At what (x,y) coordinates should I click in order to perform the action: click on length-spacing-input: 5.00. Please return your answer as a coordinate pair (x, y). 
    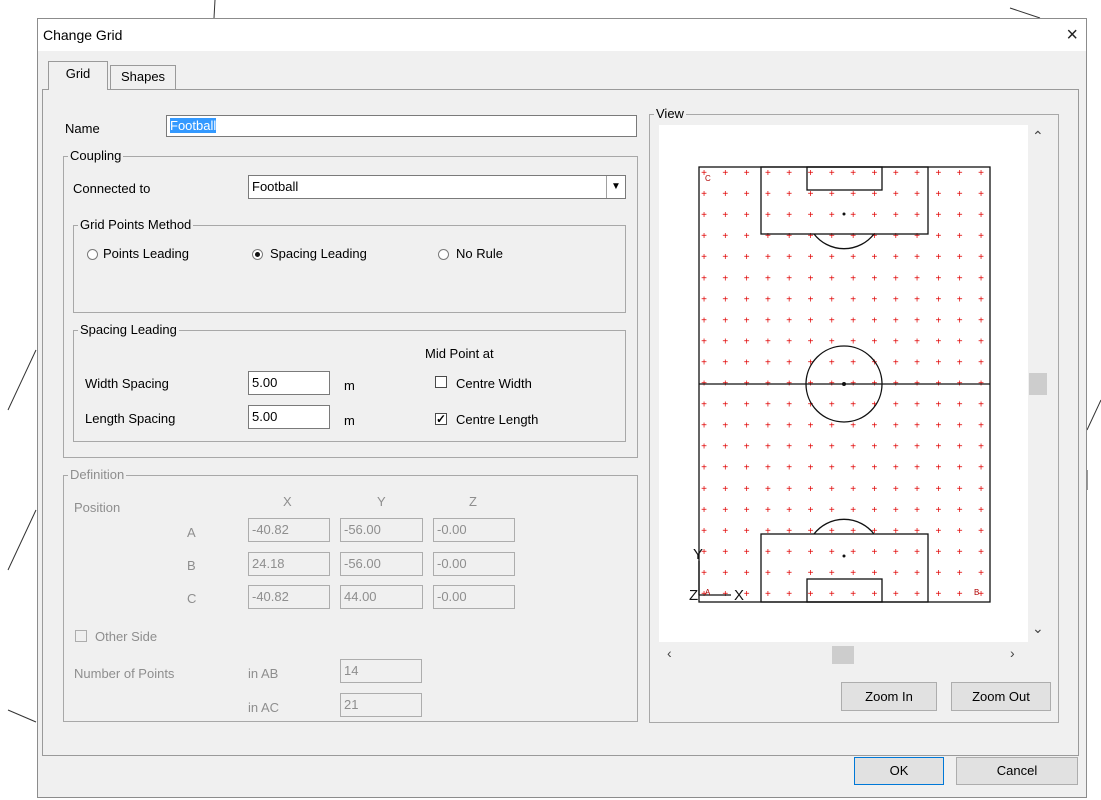
    Looking at the image, I should click on (289, 417).